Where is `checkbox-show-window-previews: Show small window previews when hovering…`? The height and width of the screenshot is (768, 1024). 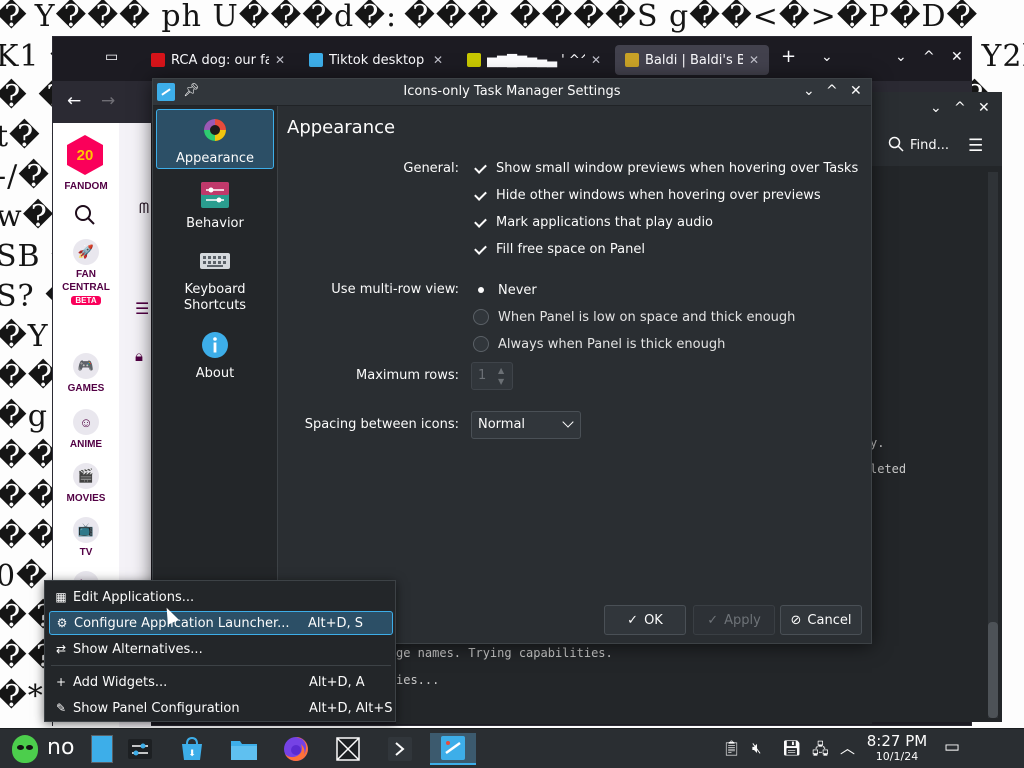 checkbox-show-window-previews: Show small window previews when hovering… is located at coordinates (665, 168).